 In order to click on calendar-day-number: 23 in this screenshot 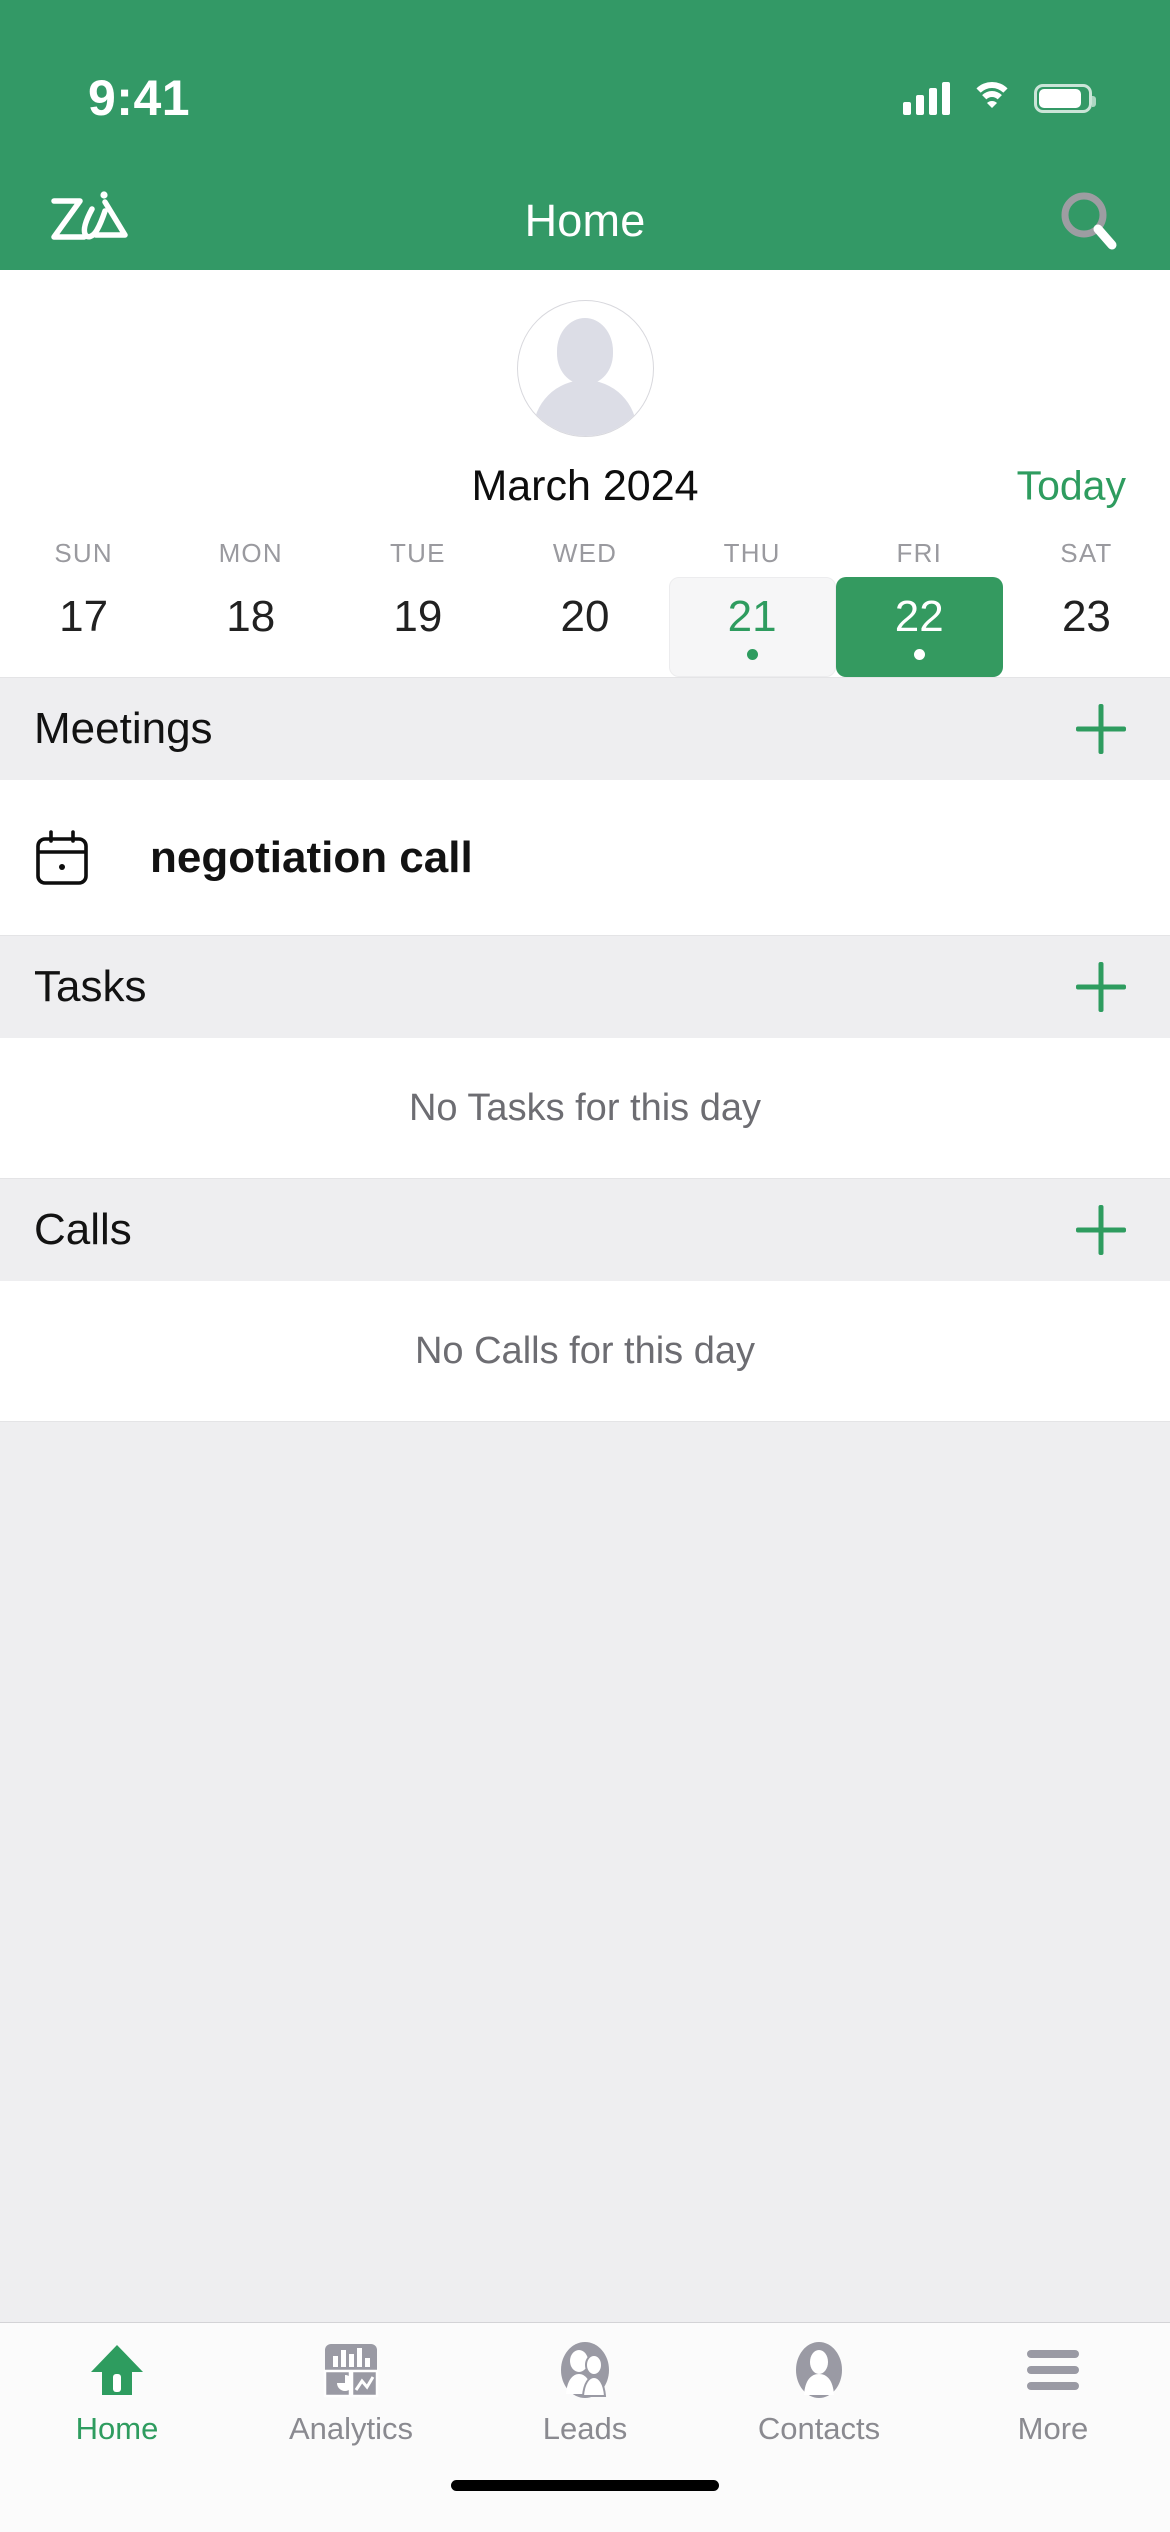, I will do `click(1086, 616)`.